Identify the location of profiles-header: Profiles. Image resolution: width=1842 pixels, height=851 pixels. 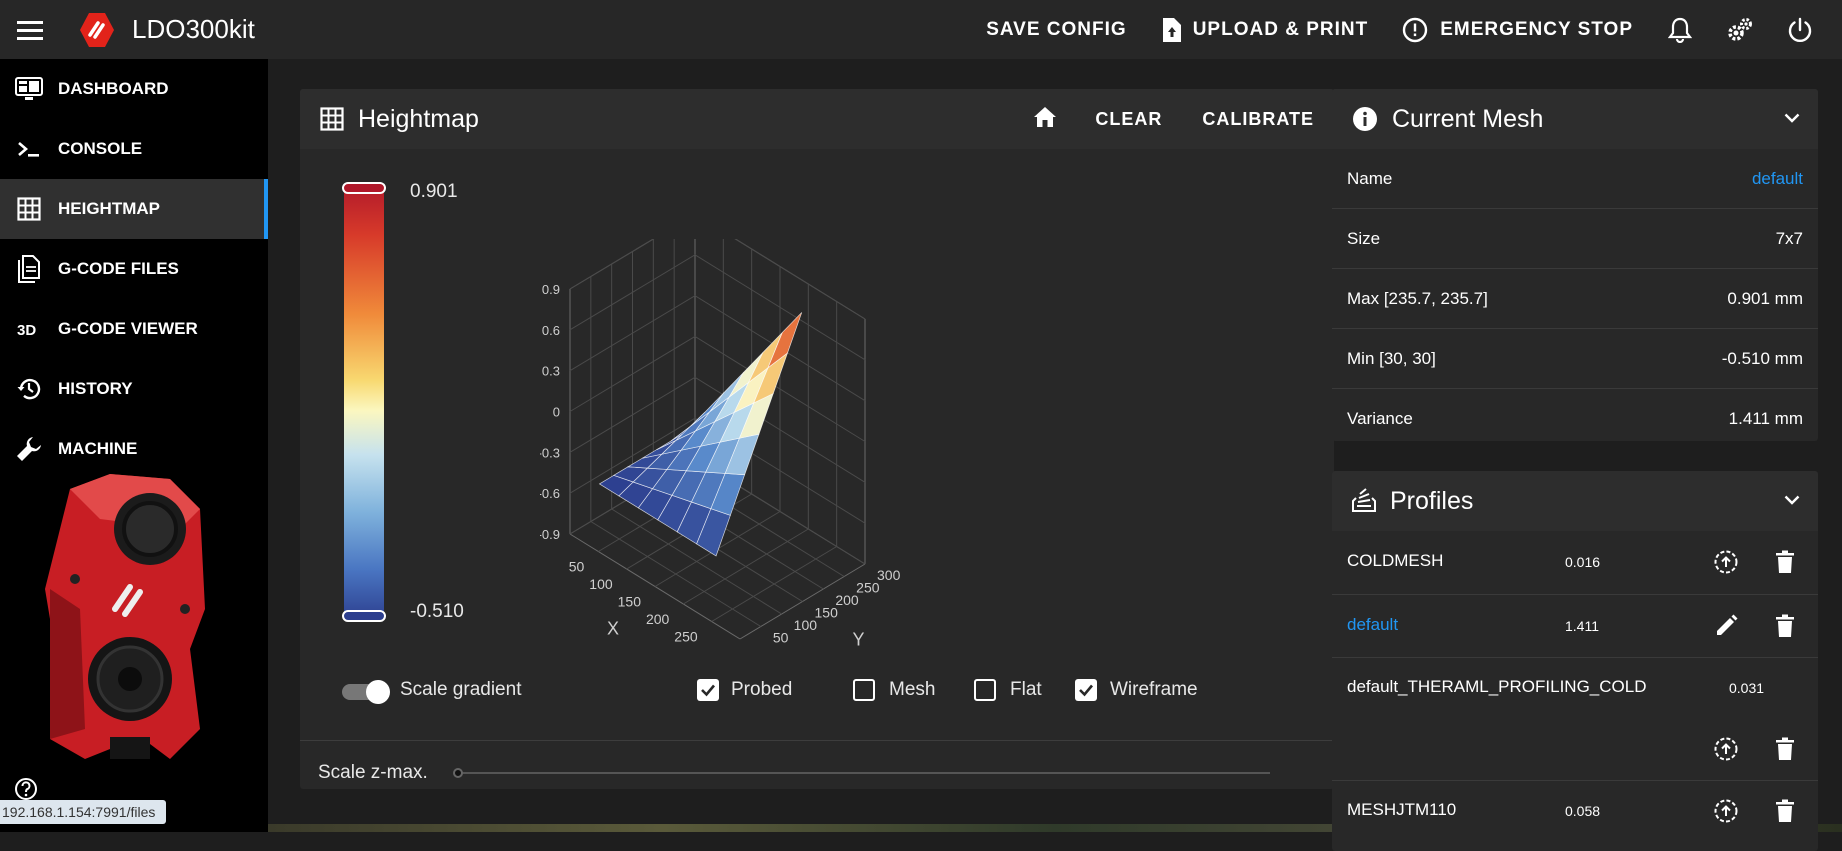
(1575, 501).